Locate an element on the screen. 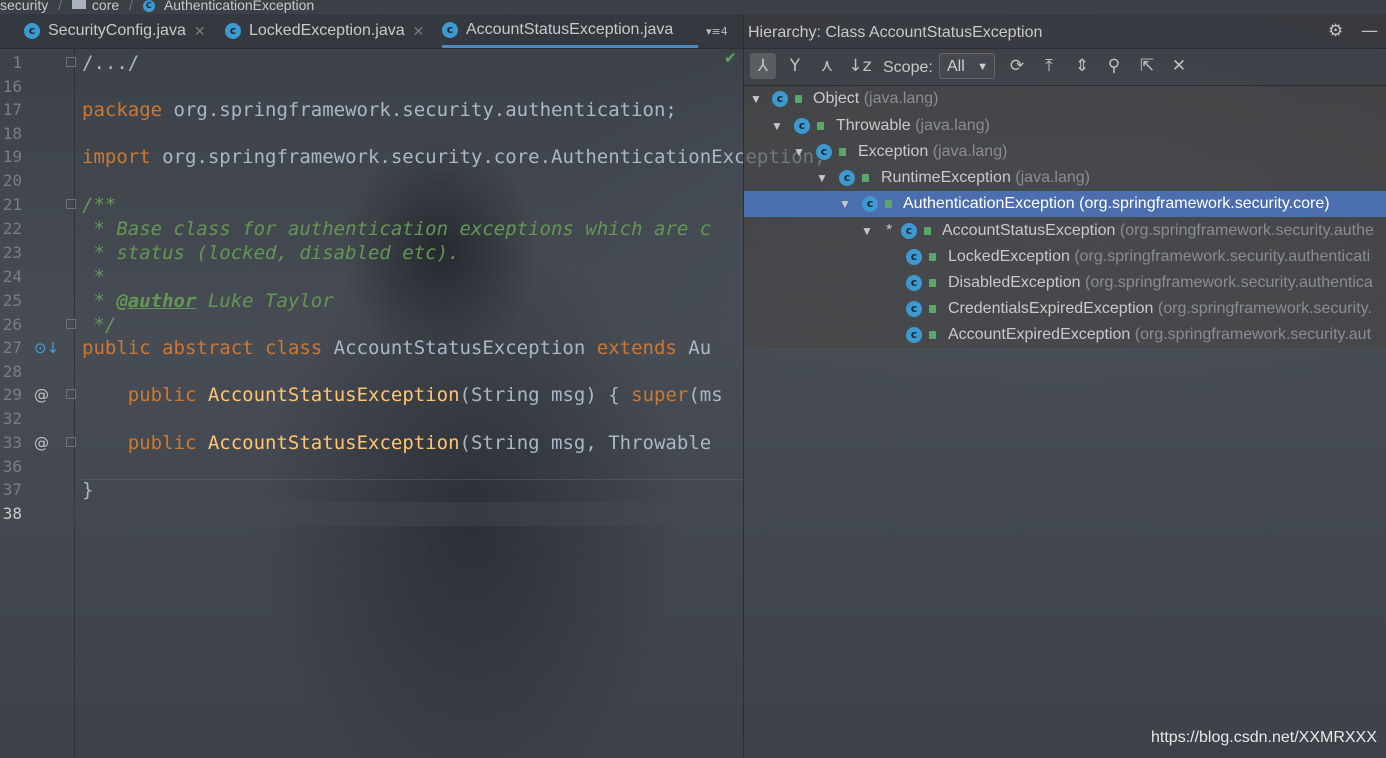  breadcrumb-item-class: AuthenticationException is located at coordinates (239, 6).